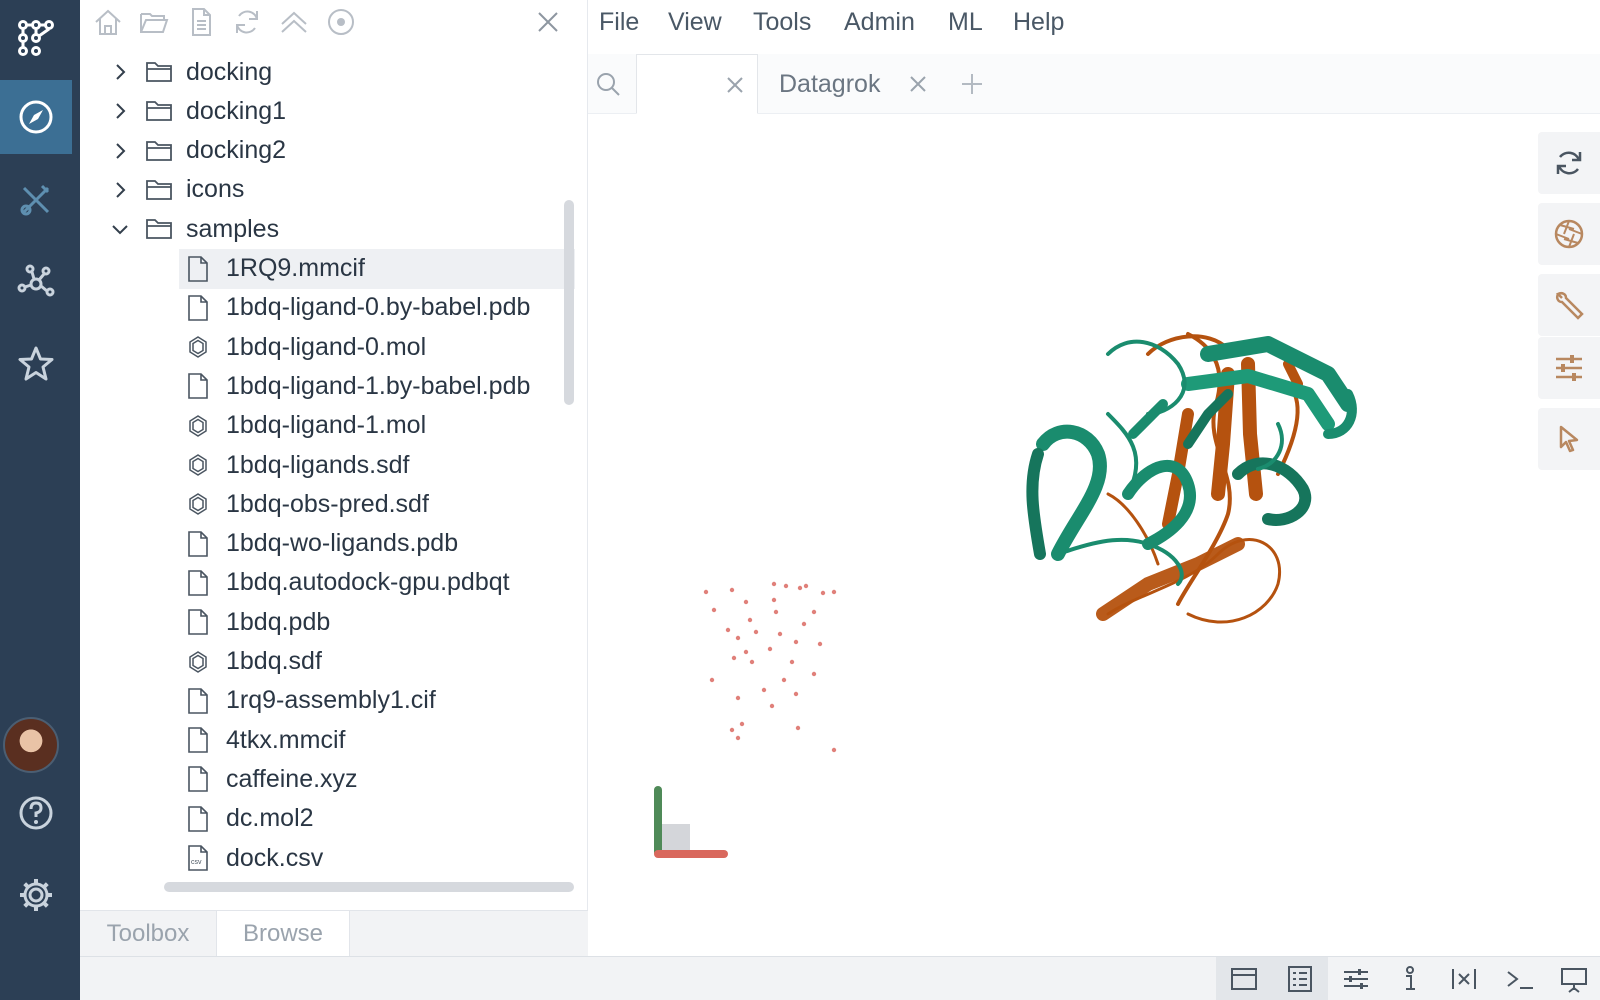 This screenshot has height=1000, width=1600. Describe the element at coordinates (972, 84) in the screenshot. I see `add-tab-icon` at that location.